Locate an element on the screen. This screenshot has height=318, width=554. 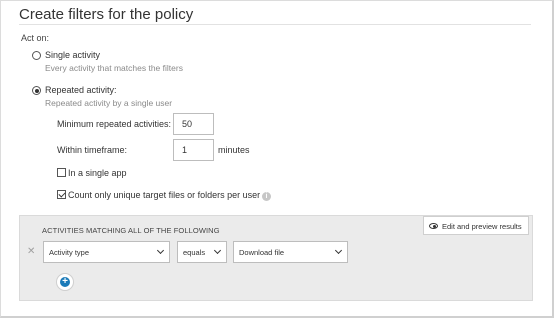
single-activity-radio is located at coordinates (36, 55).